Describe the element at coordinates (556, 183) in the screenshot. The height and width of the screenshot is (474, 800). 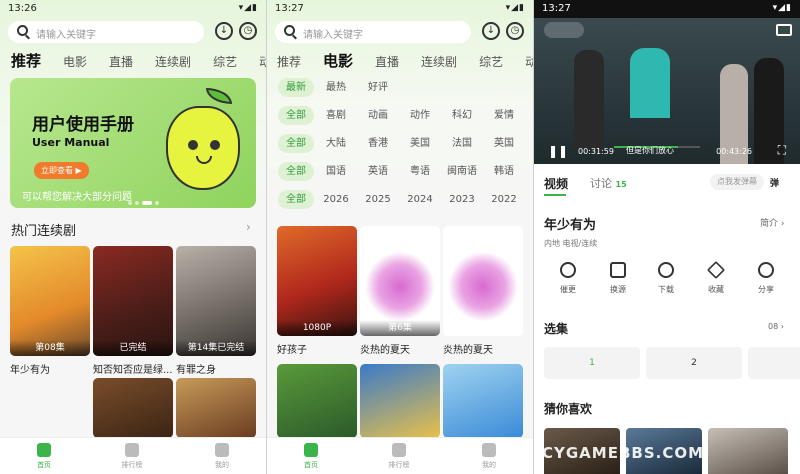
I see `tab-video: 视频` at that location.